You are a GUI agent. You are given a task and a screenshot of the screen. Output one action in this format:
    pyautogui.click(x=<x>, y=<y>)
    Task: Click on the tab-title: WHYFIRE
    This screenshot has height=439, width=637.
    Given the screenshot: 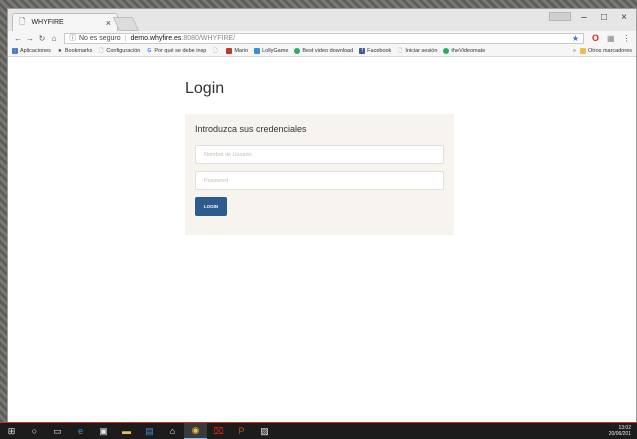 What is the action you would take?
    pyautogui.click(x=47, y=22)
    